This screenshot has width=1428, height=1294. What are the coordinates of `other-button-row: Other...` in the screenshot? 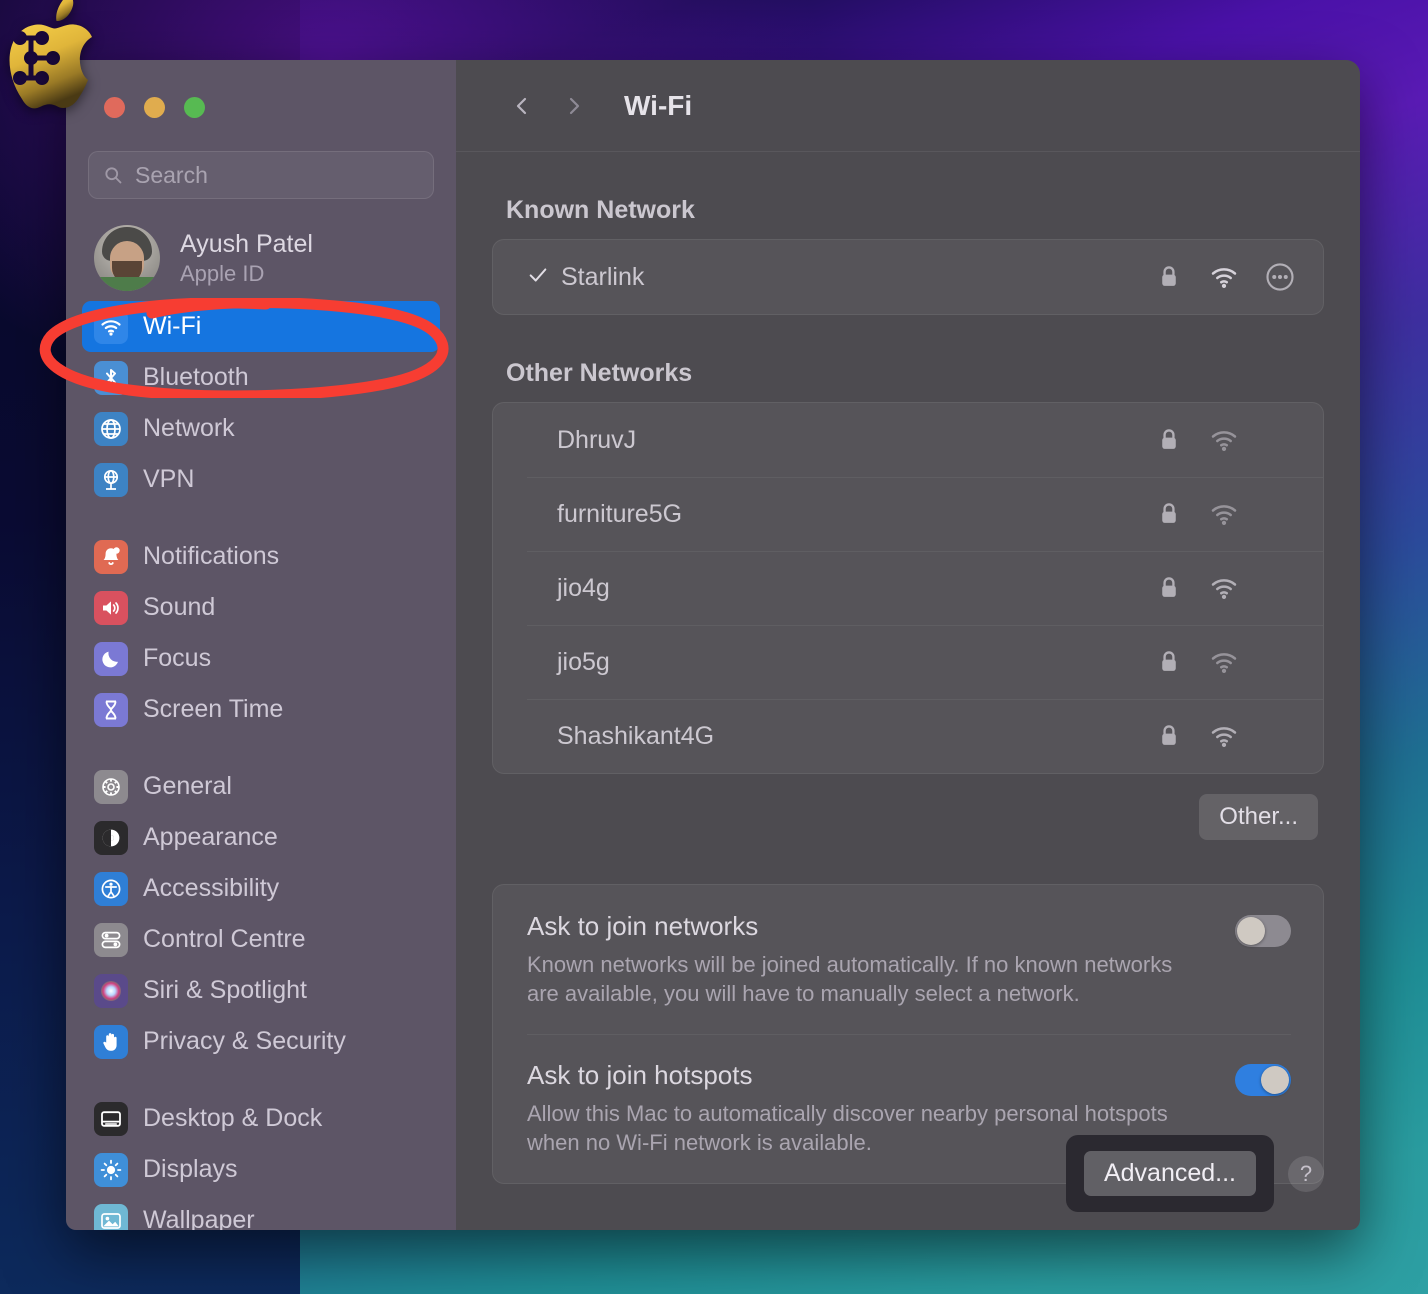 It's located at (908, 807).